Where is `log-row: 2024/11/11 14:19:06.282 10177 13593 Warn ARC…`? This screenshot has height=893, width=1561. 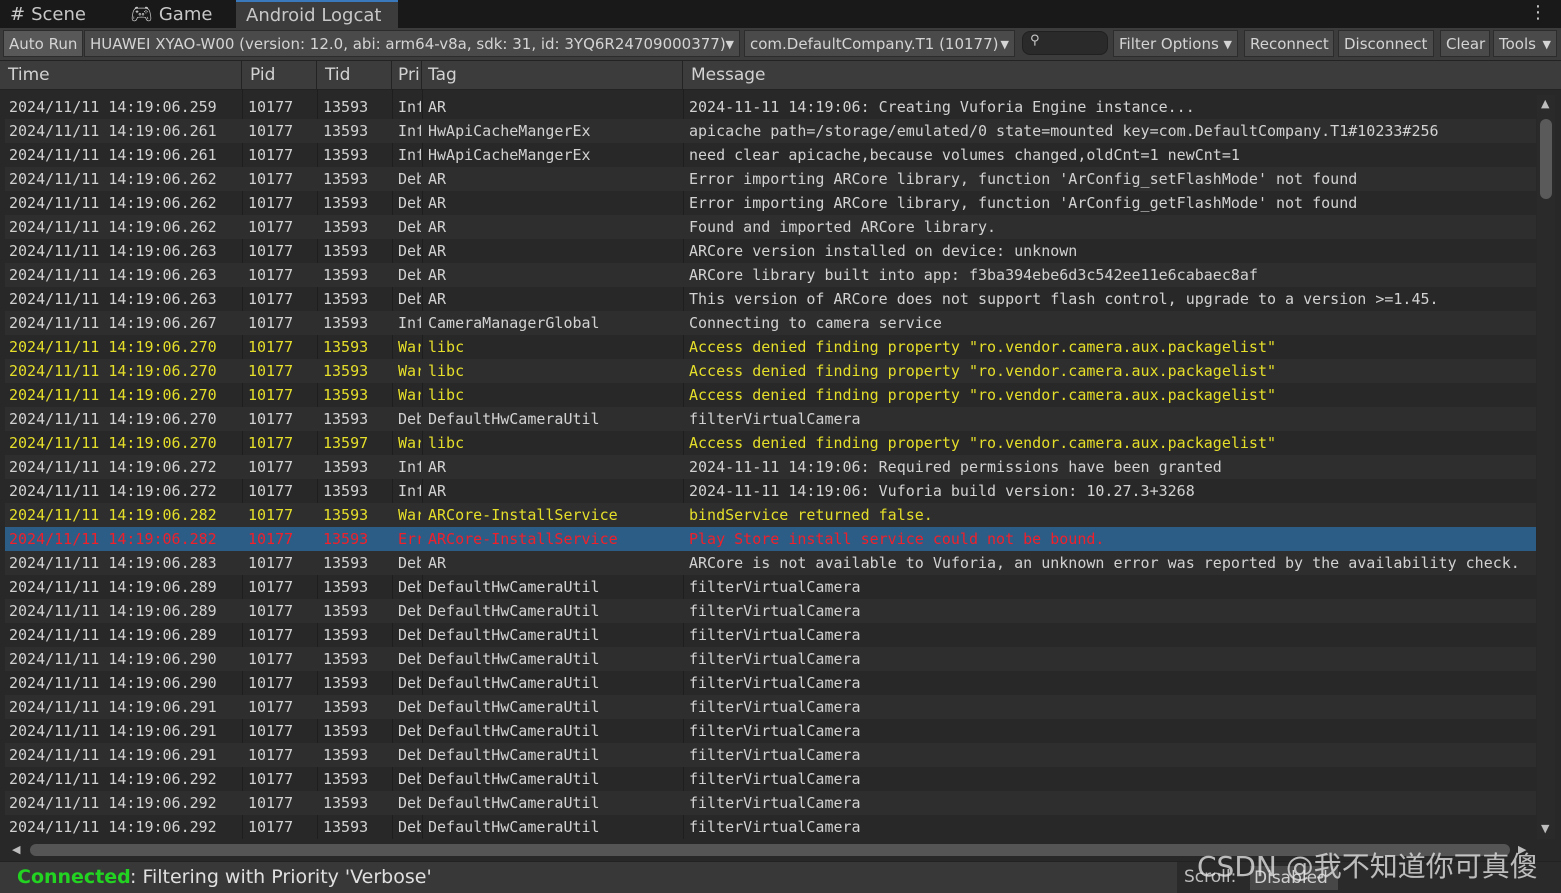 log-row: 2024/11/11 14:19:06.282 10177 13593 Warn ARC… is located at coordinates (770, 515).